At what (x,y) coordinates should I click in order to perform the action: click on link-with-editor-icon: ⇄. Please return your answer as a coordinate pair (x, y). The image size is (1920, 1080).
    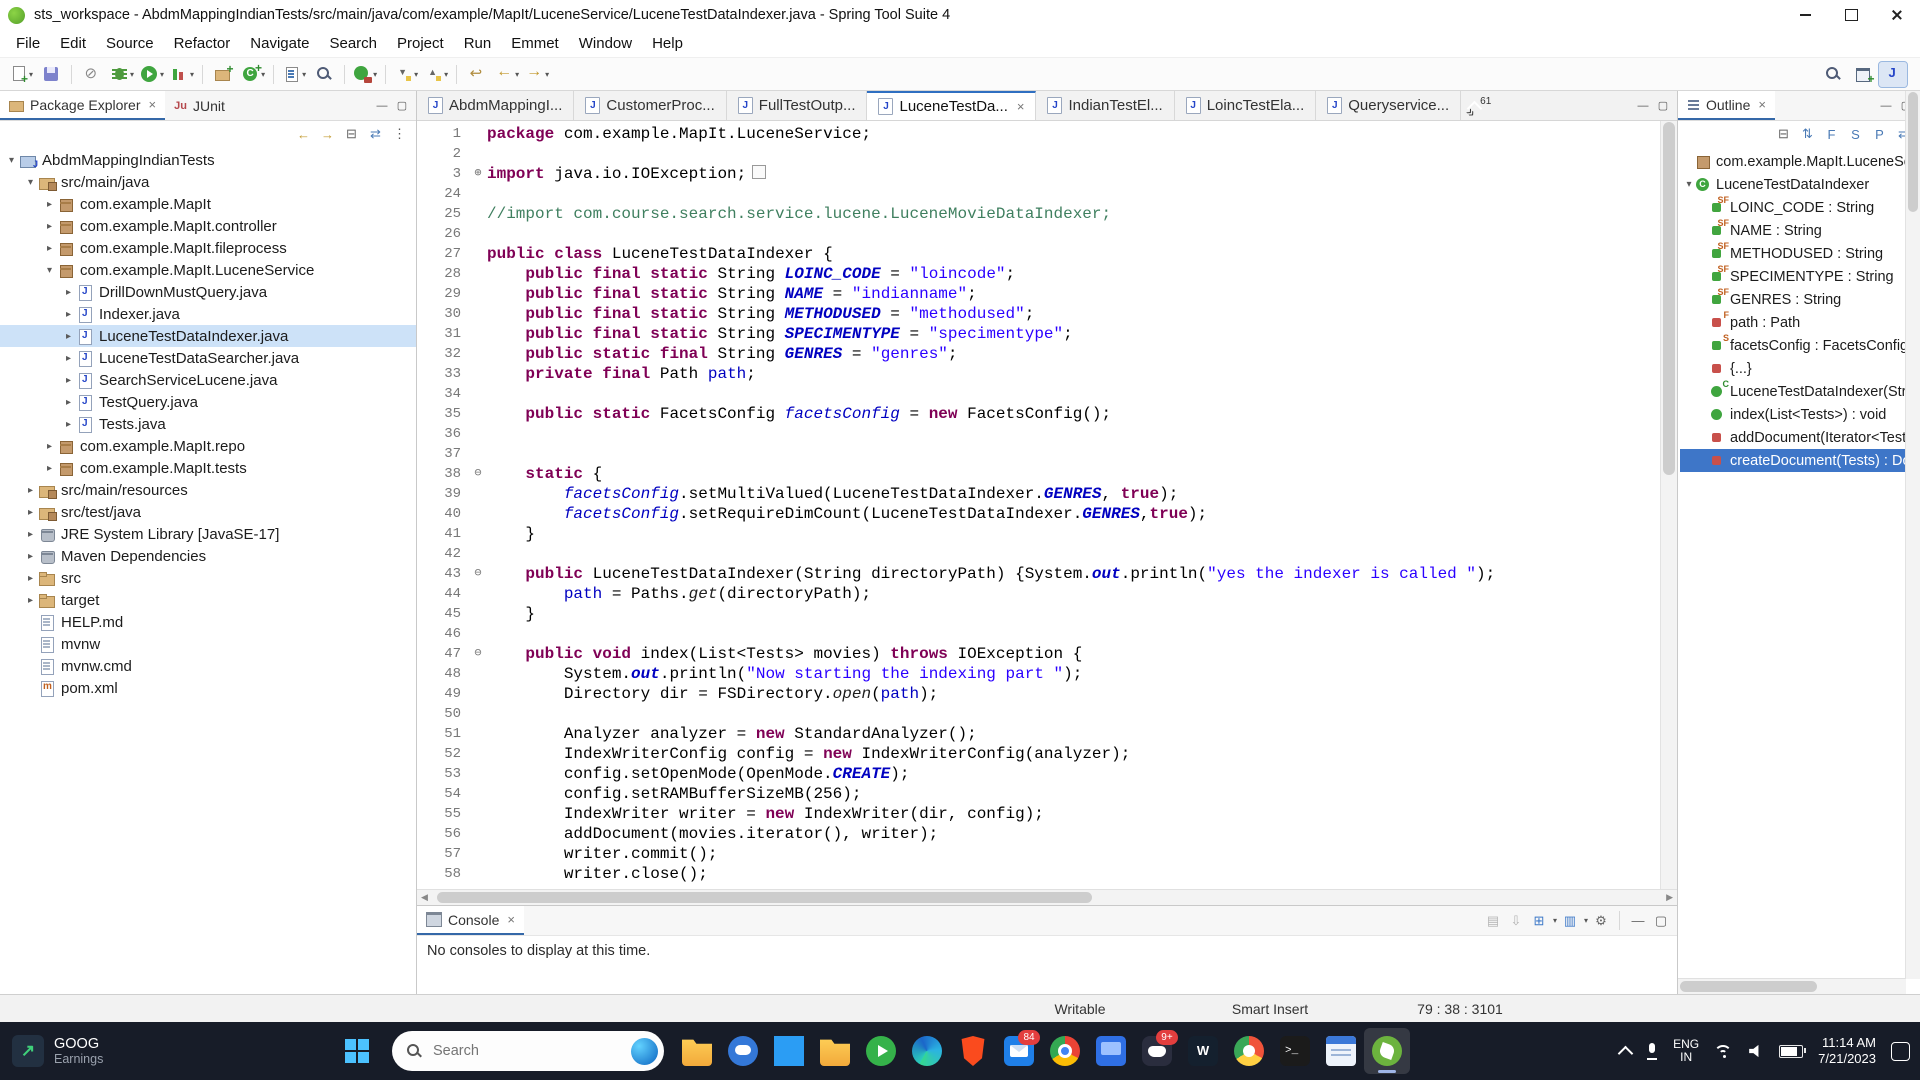
    Looking at the image, I should click on (375, 134).